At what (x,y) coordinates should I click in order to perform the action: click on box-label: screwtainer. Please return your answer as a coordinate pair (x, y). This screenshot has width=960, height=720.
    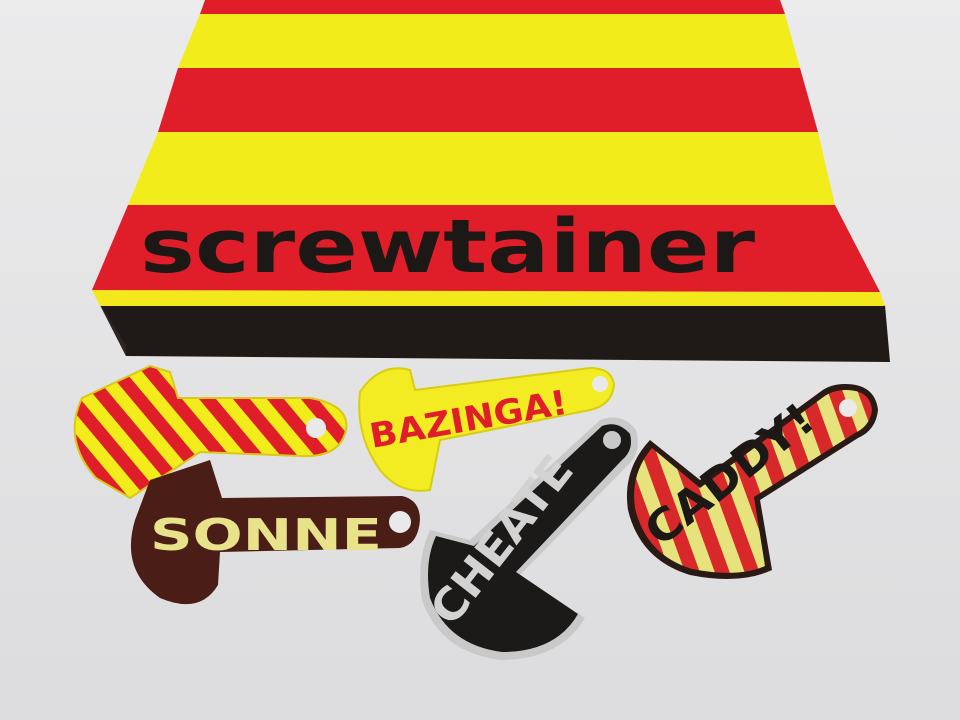
    Looking at the image, I should click on (448, 247).